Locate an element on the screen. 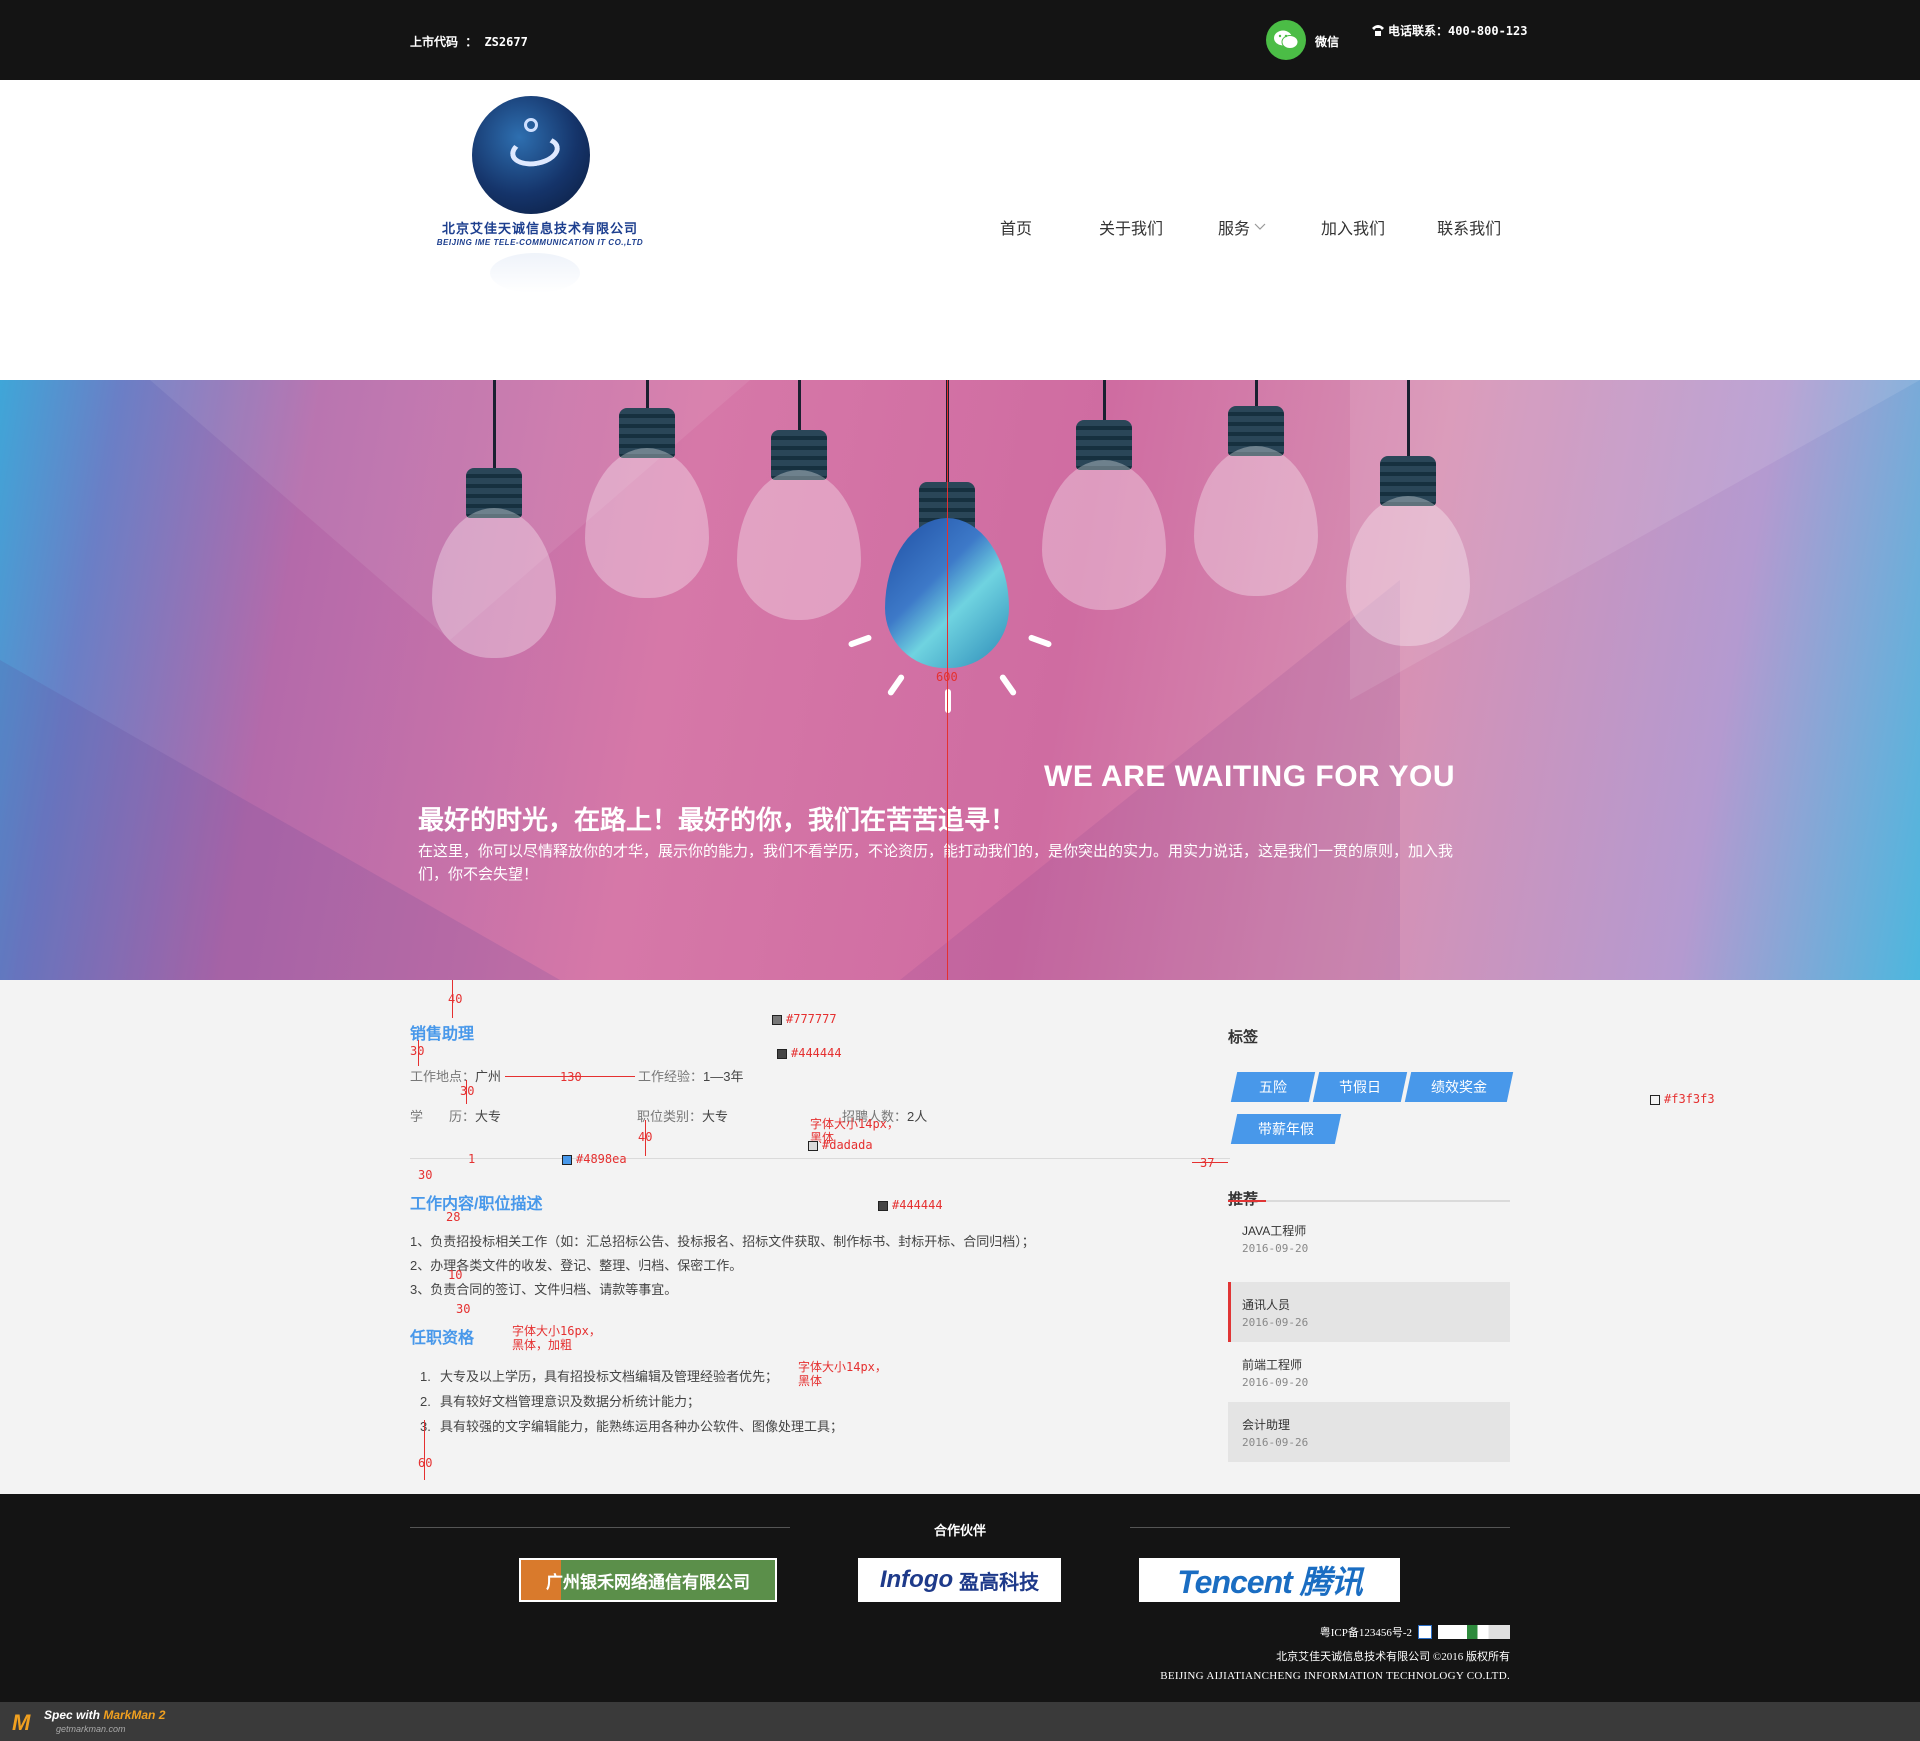  measure-label: 28 is located at coordinates (453, 1217).